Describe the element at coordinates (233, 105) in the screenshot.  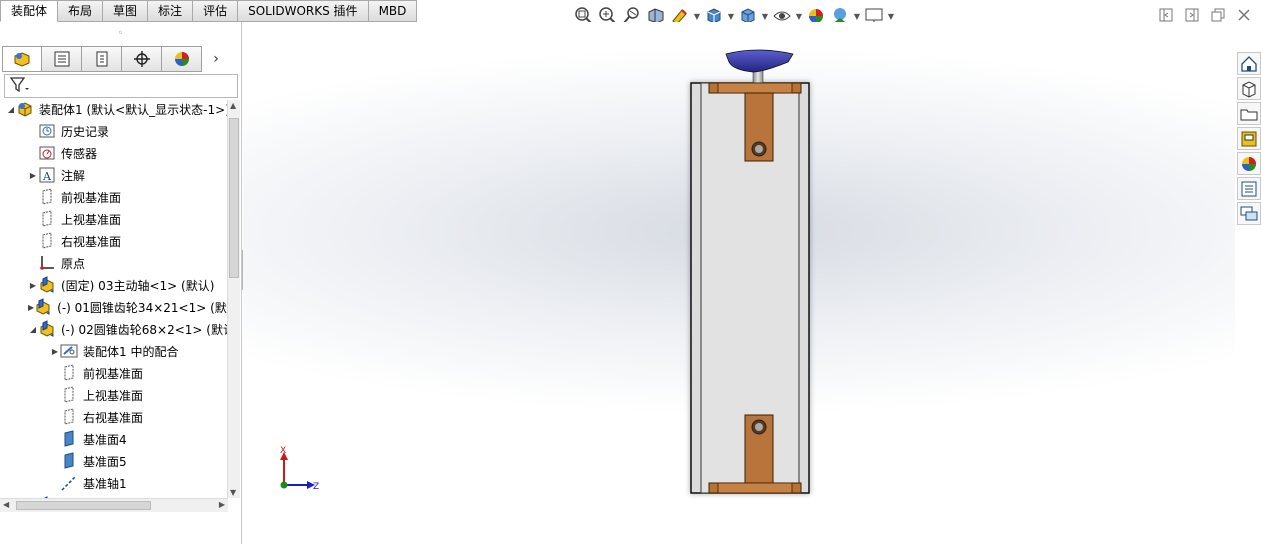
I see `scroll-up-arrow: ▲` at that location.